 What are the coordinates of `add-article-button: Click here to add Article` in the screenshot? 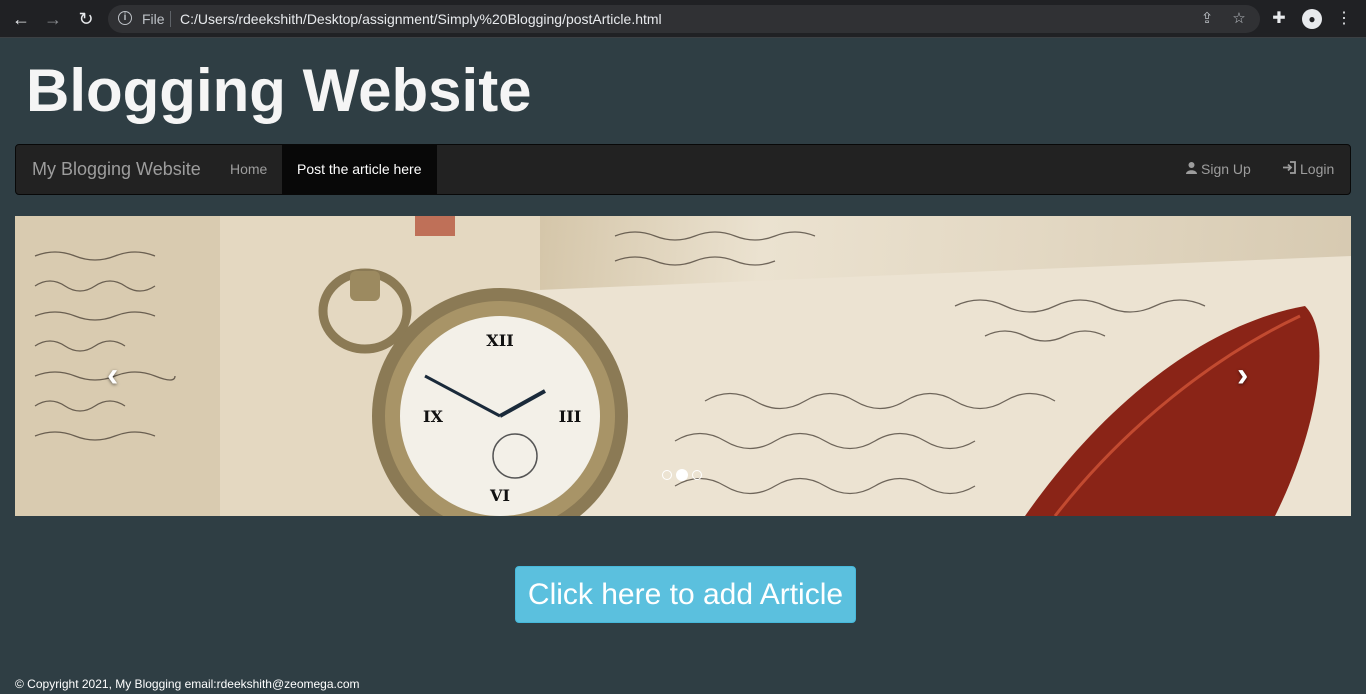 It's located at (685, 594).